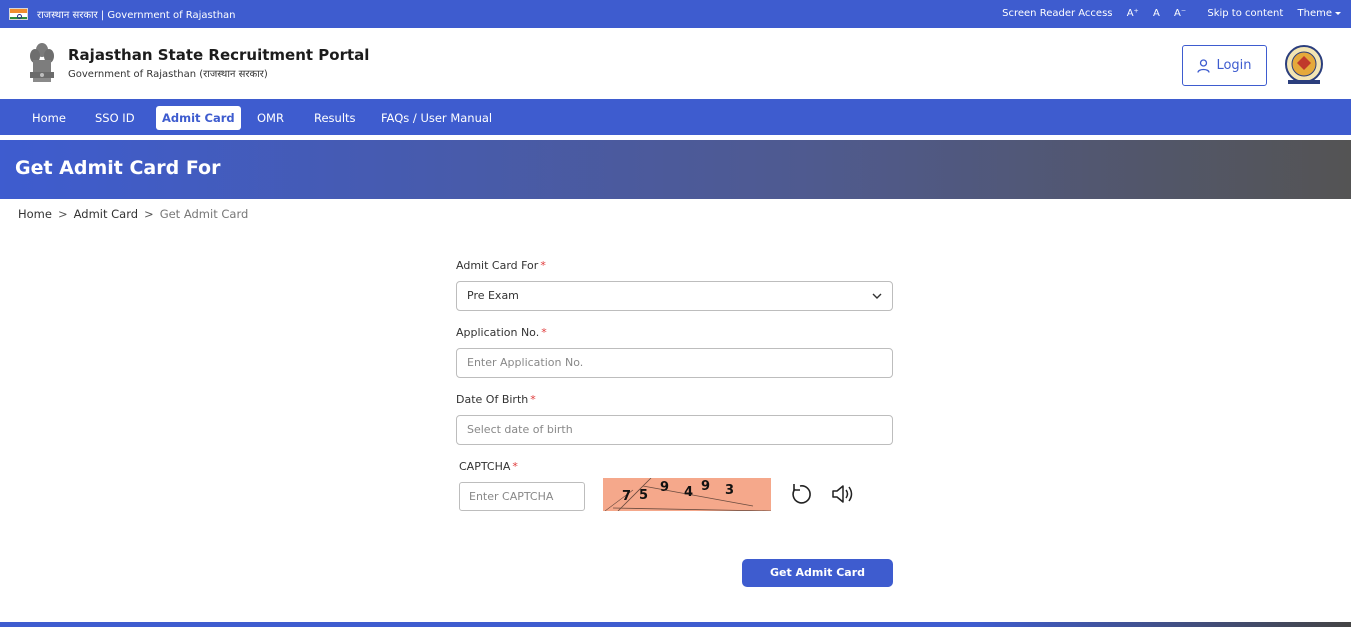 The image size is (1351, 627). Describe the element at coordinates (1338, 13) in the screenshot. I see `caret-down-icon` at that location.